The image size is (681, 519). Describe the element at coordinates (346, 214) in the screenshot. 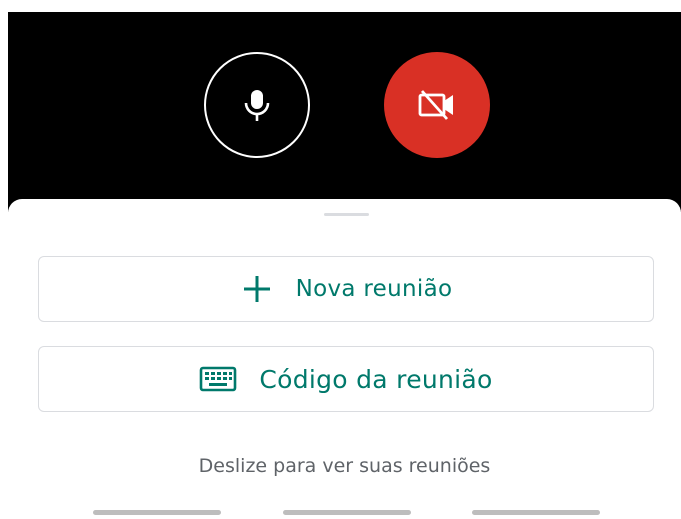

I see `drag-handle` at that location.